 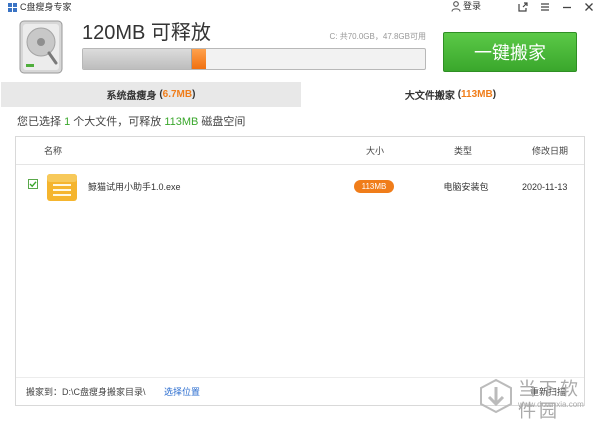 I want to click on column-name: 名称, so click(x=53, y=151).